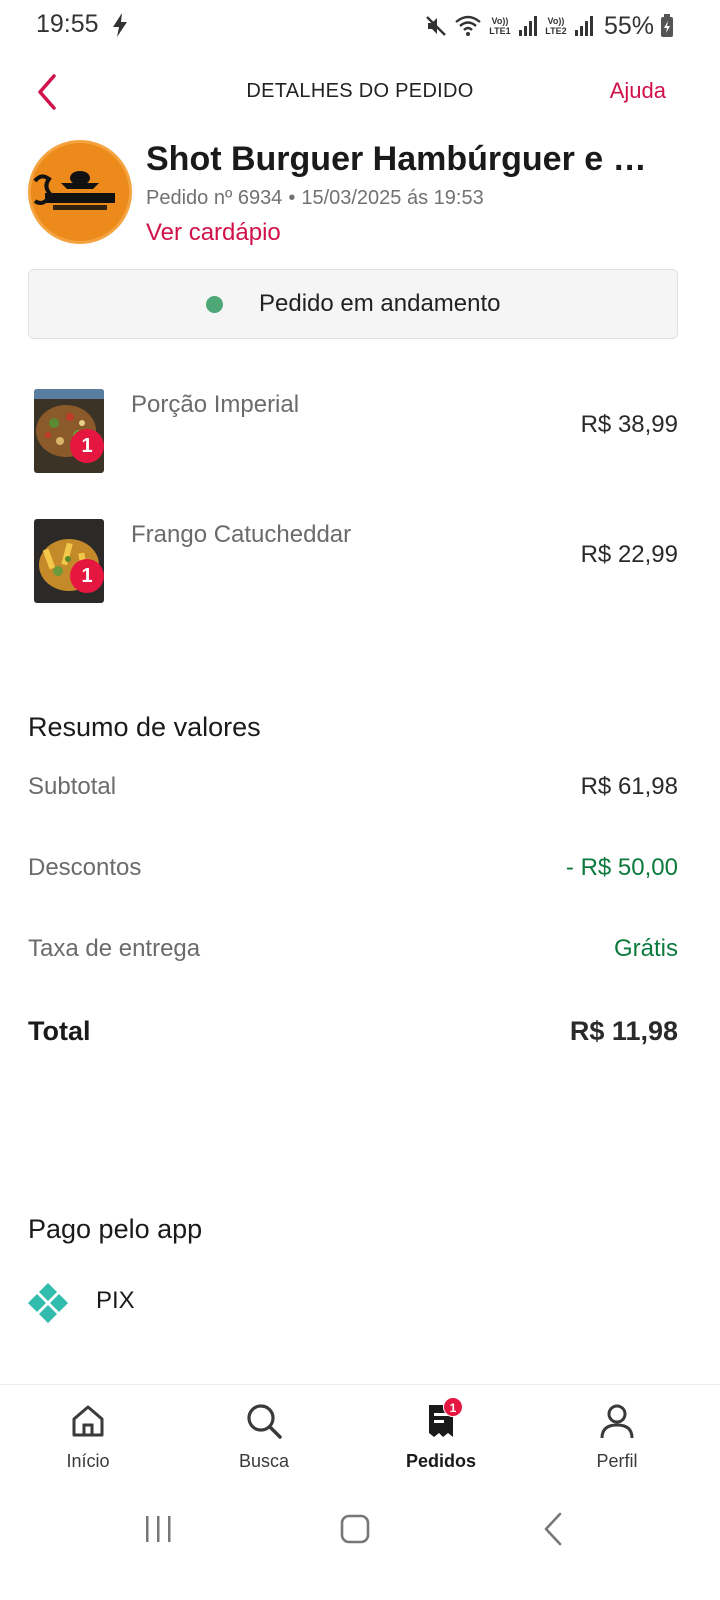 This screenshot has height=1600, width=720. What do you see at coordinates (360, 1436) in the screenshot?
I see `bottom-navigation: Início Busca 1 Pedidos Perfil` at bounding box center [360, 1436].